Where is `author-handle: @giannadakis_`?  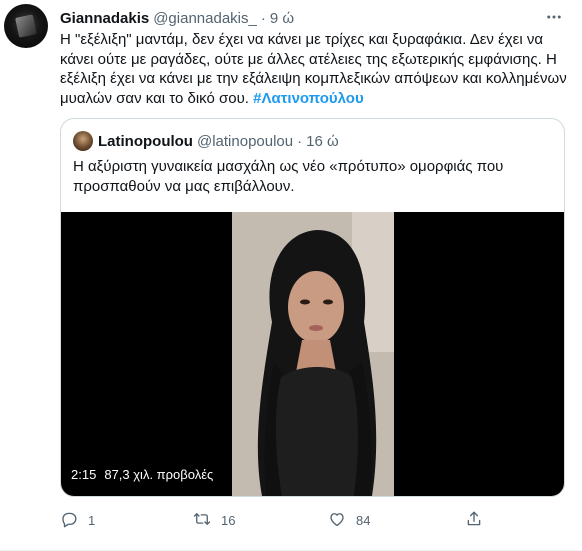 author-handle: @giannadakis_ is located at coordinates (205, 18).